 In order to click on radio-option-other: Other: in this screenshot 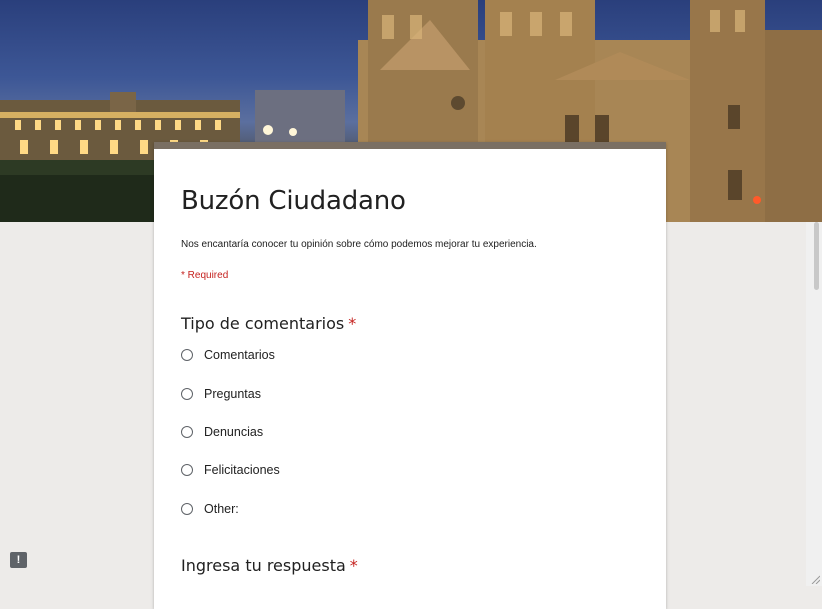, I will do `click(210, 509)`.